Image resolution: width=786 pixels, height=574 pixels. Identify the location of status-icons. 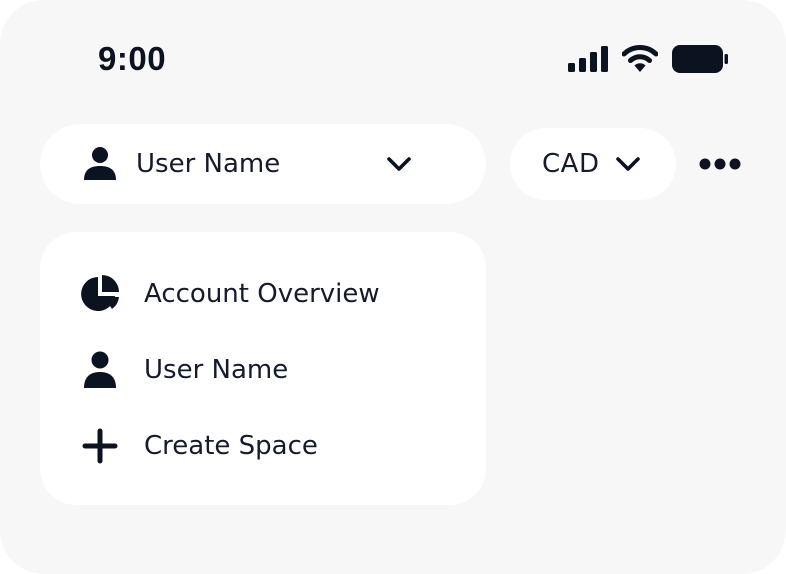
(648, 59).